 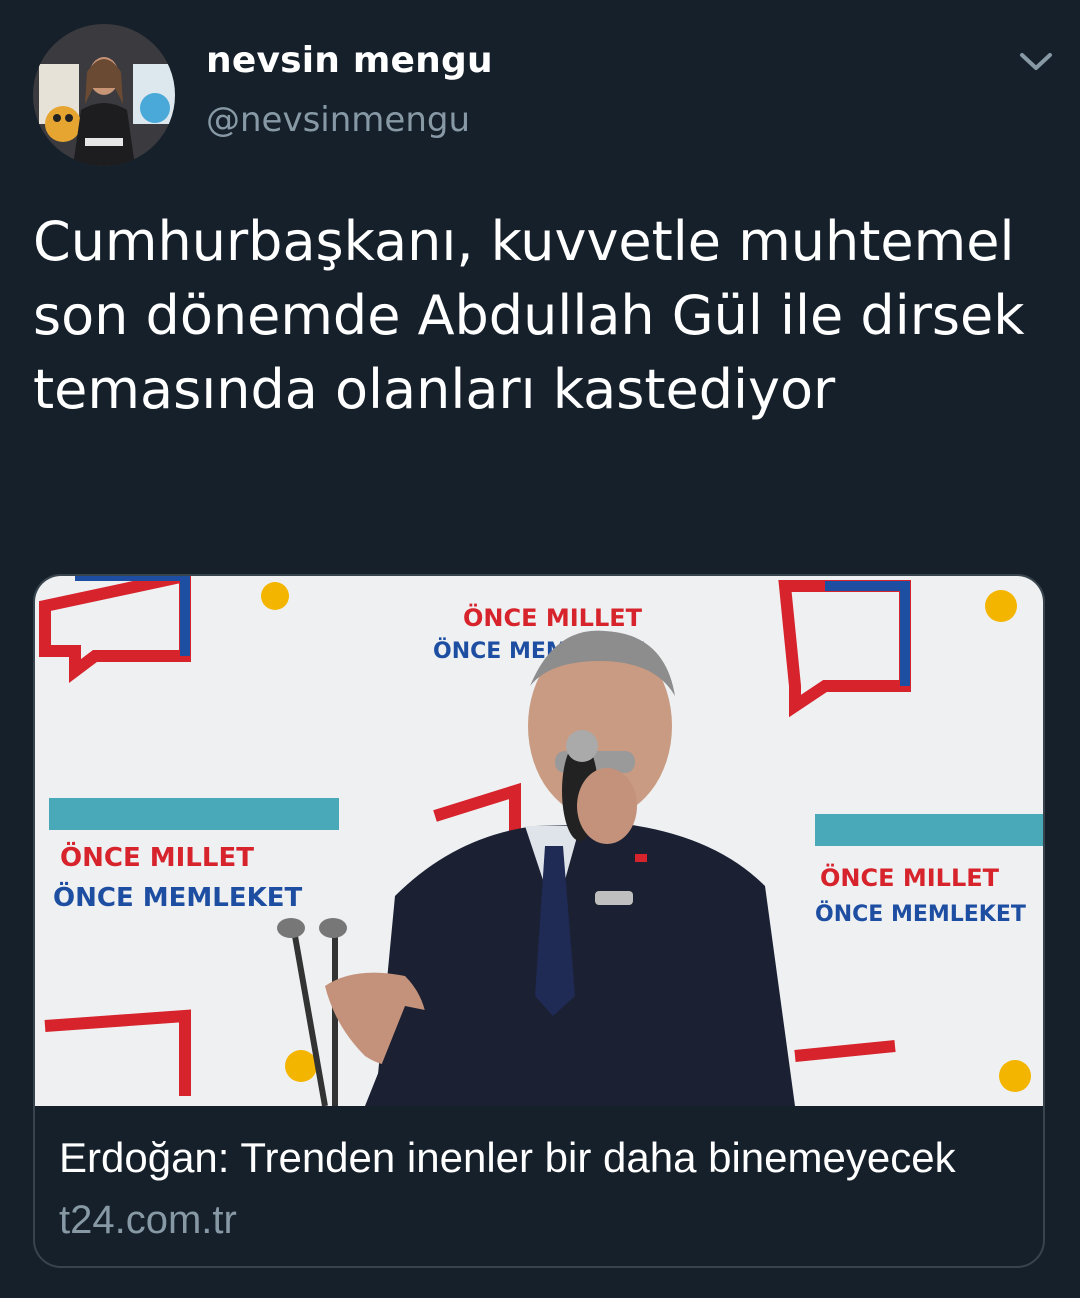 I want to click on banner-red-top: ÖNCE MILLET, so click(x=553, y=617).